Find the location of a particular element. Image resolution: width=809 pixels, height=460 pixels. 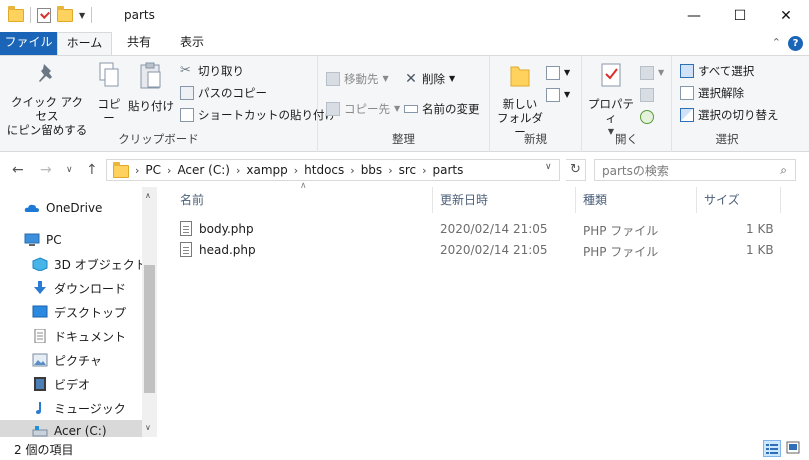

recent-locations-icon: ∨ is located at coordinates (69, 170).